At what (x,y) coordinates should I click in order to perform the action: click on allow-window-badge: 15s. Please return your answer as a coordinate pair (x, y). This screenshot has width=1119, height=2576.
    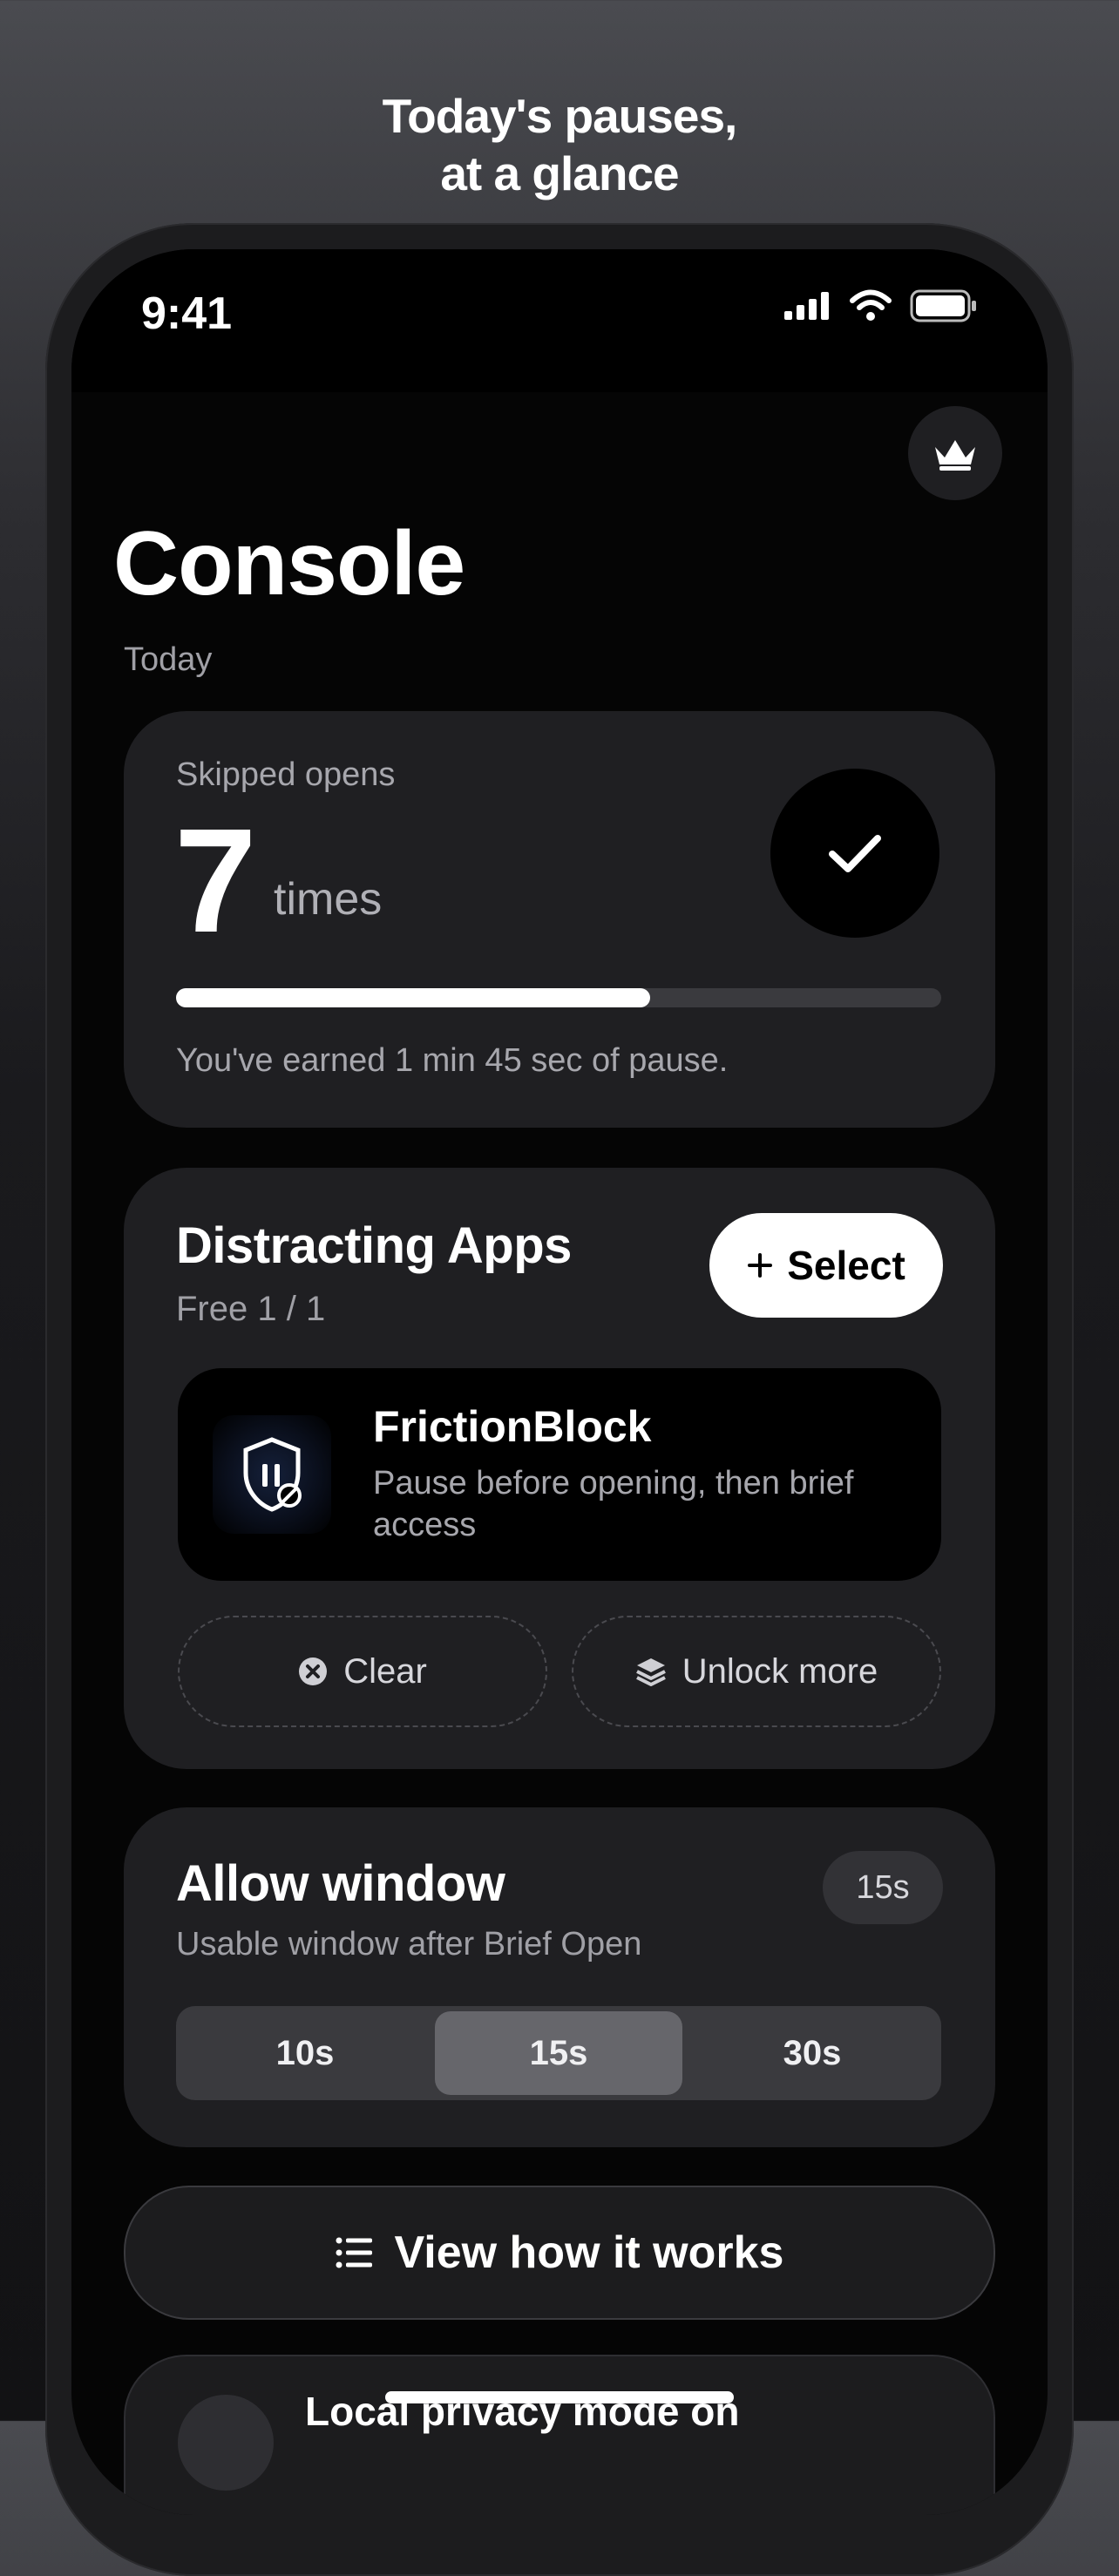
    Looking at the image, I should click on (883, 1888).